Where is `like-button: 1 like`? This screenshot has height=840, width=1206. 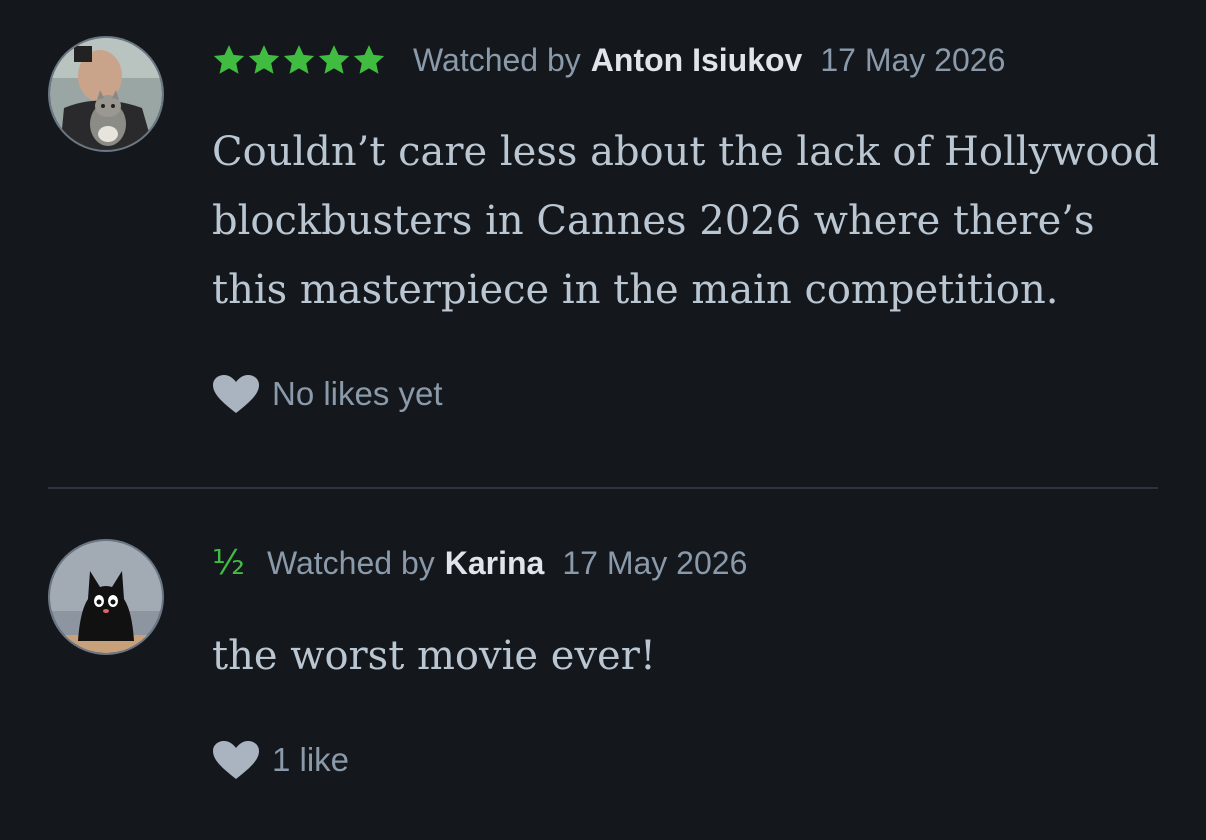 like-button: 1 like is located at coordinates (280, 760).